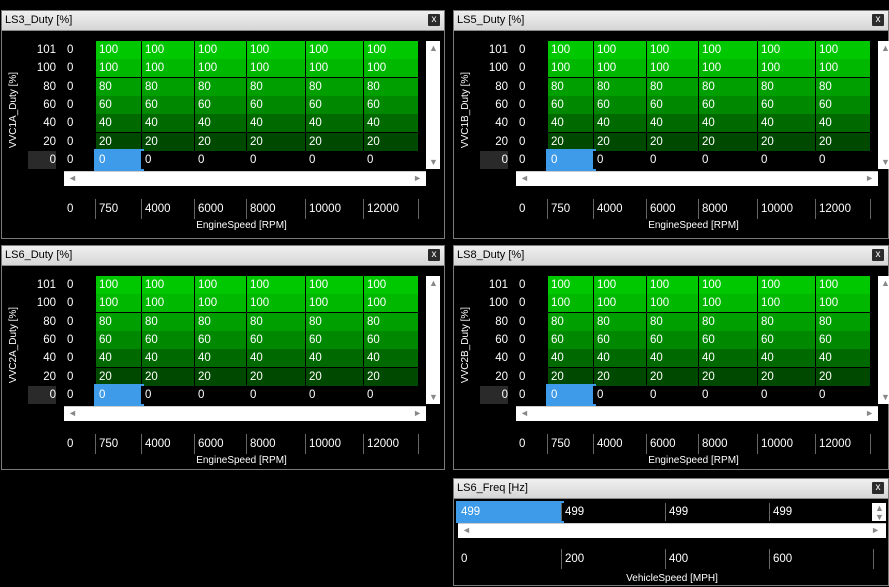  What do you see at coordinates (697, 413) in the screenshot?
I see `horizontal-scrollbar: ◄ ►` at bounding box center [697, 413].